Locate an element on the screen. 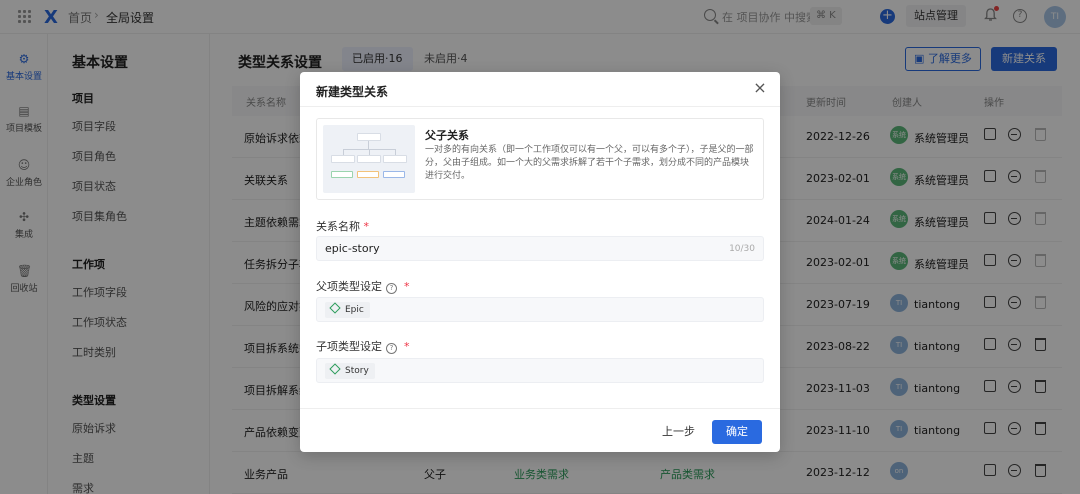 The height and width of the screenshot is (494, 1080). child-type-chip: Story is located at coordinates (350, 371).